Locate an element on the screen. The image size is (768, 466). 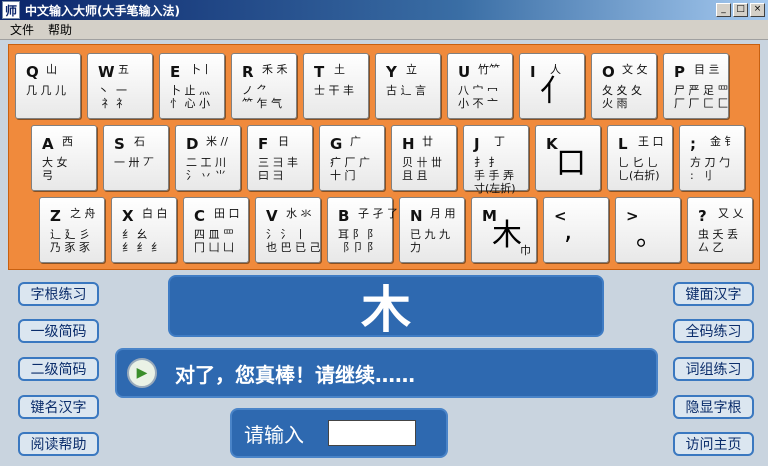
key-h: H廿贝 卄 丗 且 且 is located at coordinates (424, 158).